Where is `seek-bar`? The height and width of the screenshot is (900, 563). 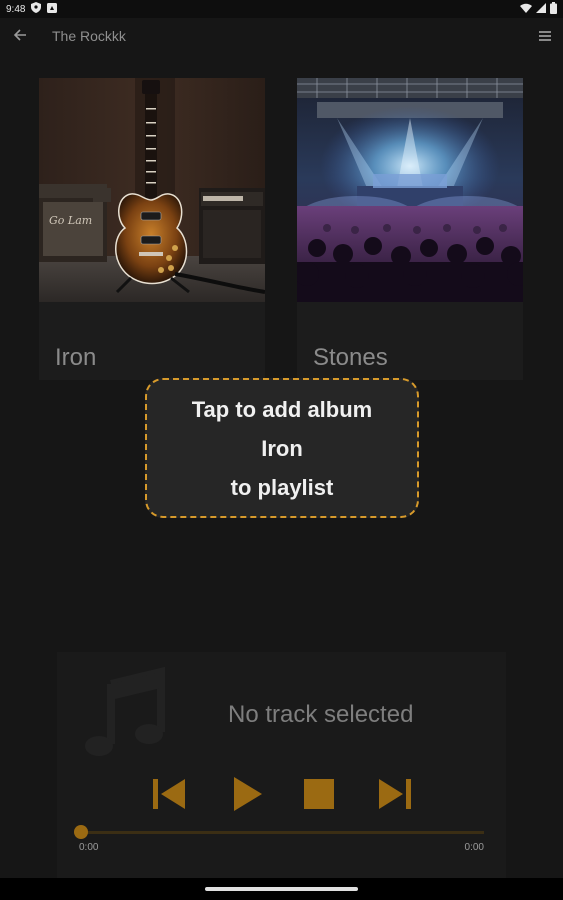
seek-bar is located at coordinates (282, 832).